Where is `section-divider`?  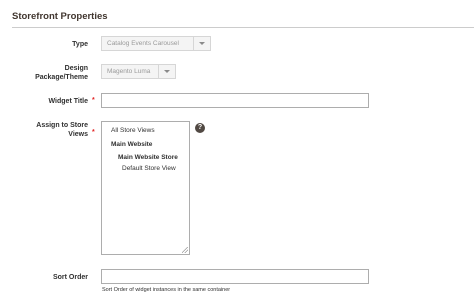
section-divider is located at coordinates (243, 27).